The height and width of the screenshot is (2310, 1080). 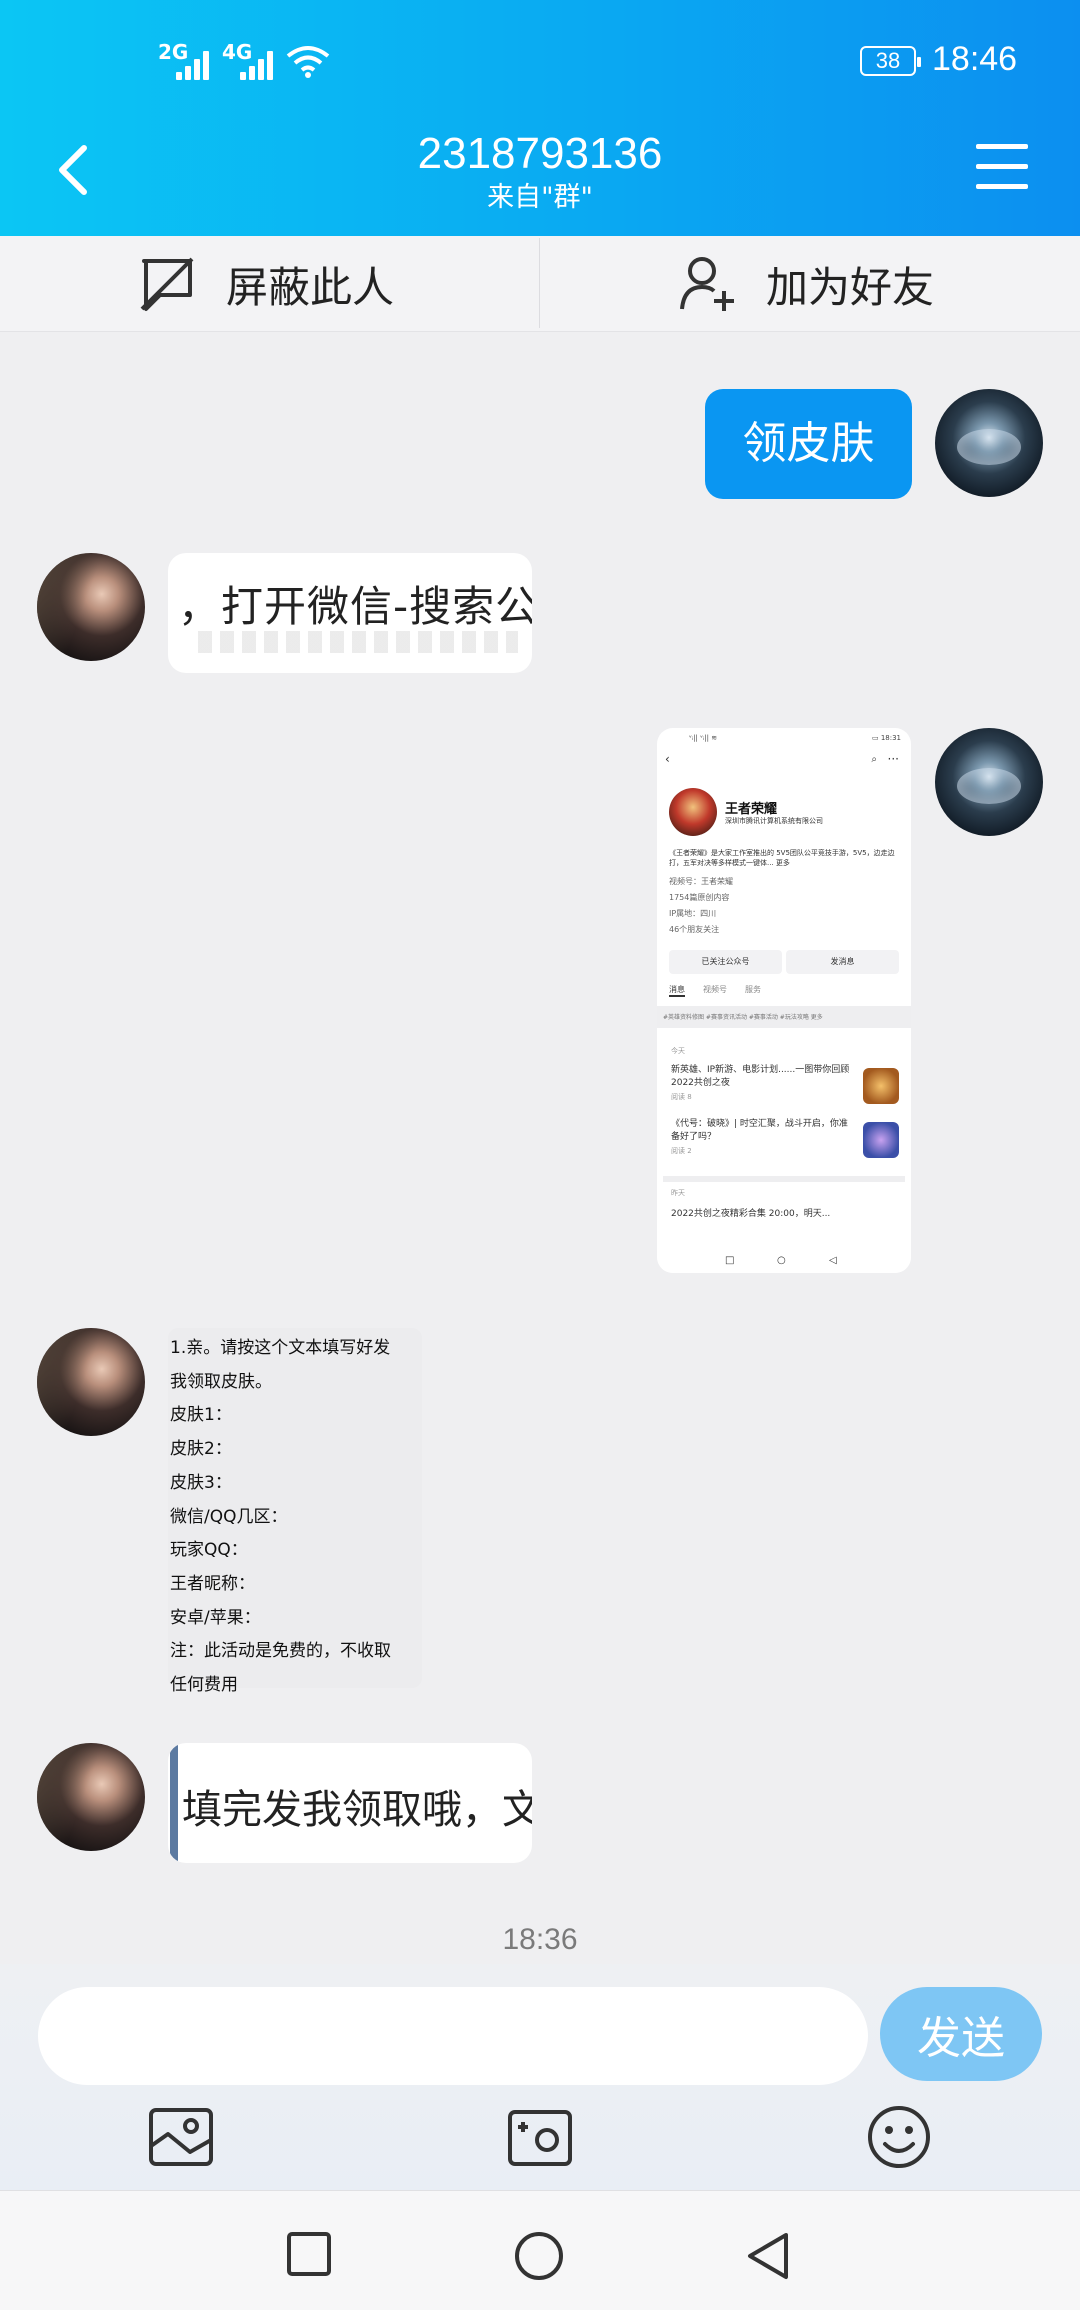 What do you see at coordinates (358, 642) in the screenshot?
I see `image-blur-area` at bounding box center [358, 642].